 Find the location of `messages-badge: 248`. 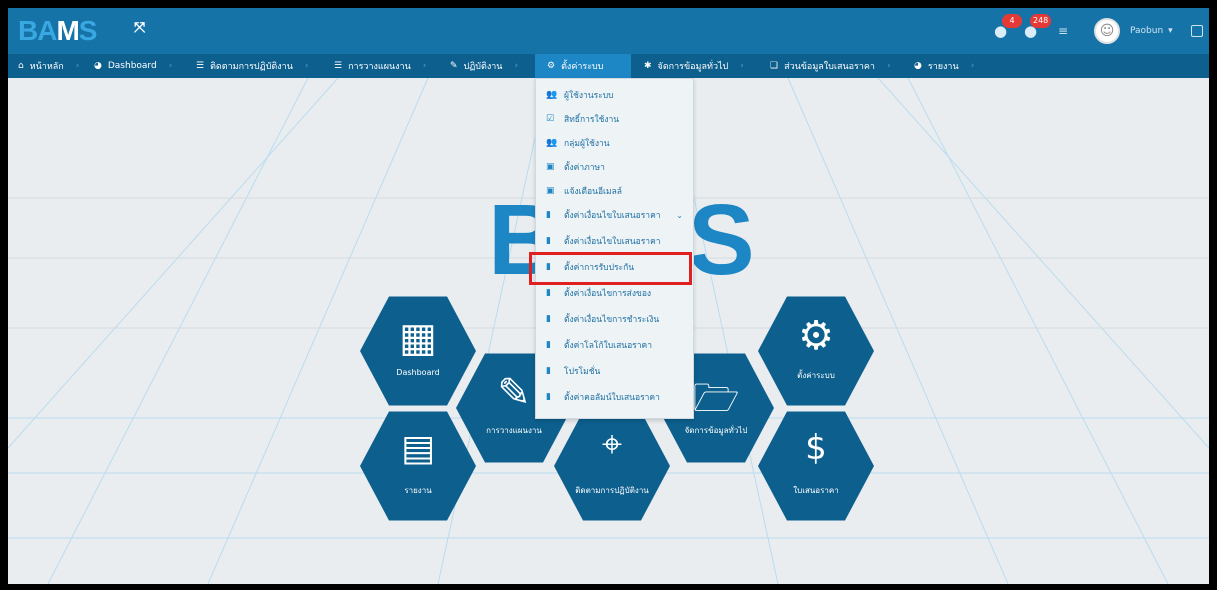

messages-badge: 248 is located at coordinates (1041, 21).